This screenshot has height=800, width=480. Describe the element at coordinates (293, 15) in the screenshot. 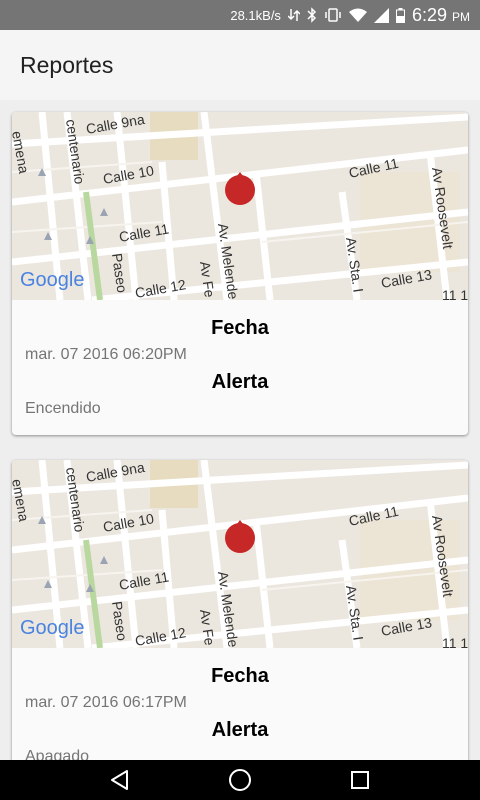

I see `data-transfer-icon` at that location.